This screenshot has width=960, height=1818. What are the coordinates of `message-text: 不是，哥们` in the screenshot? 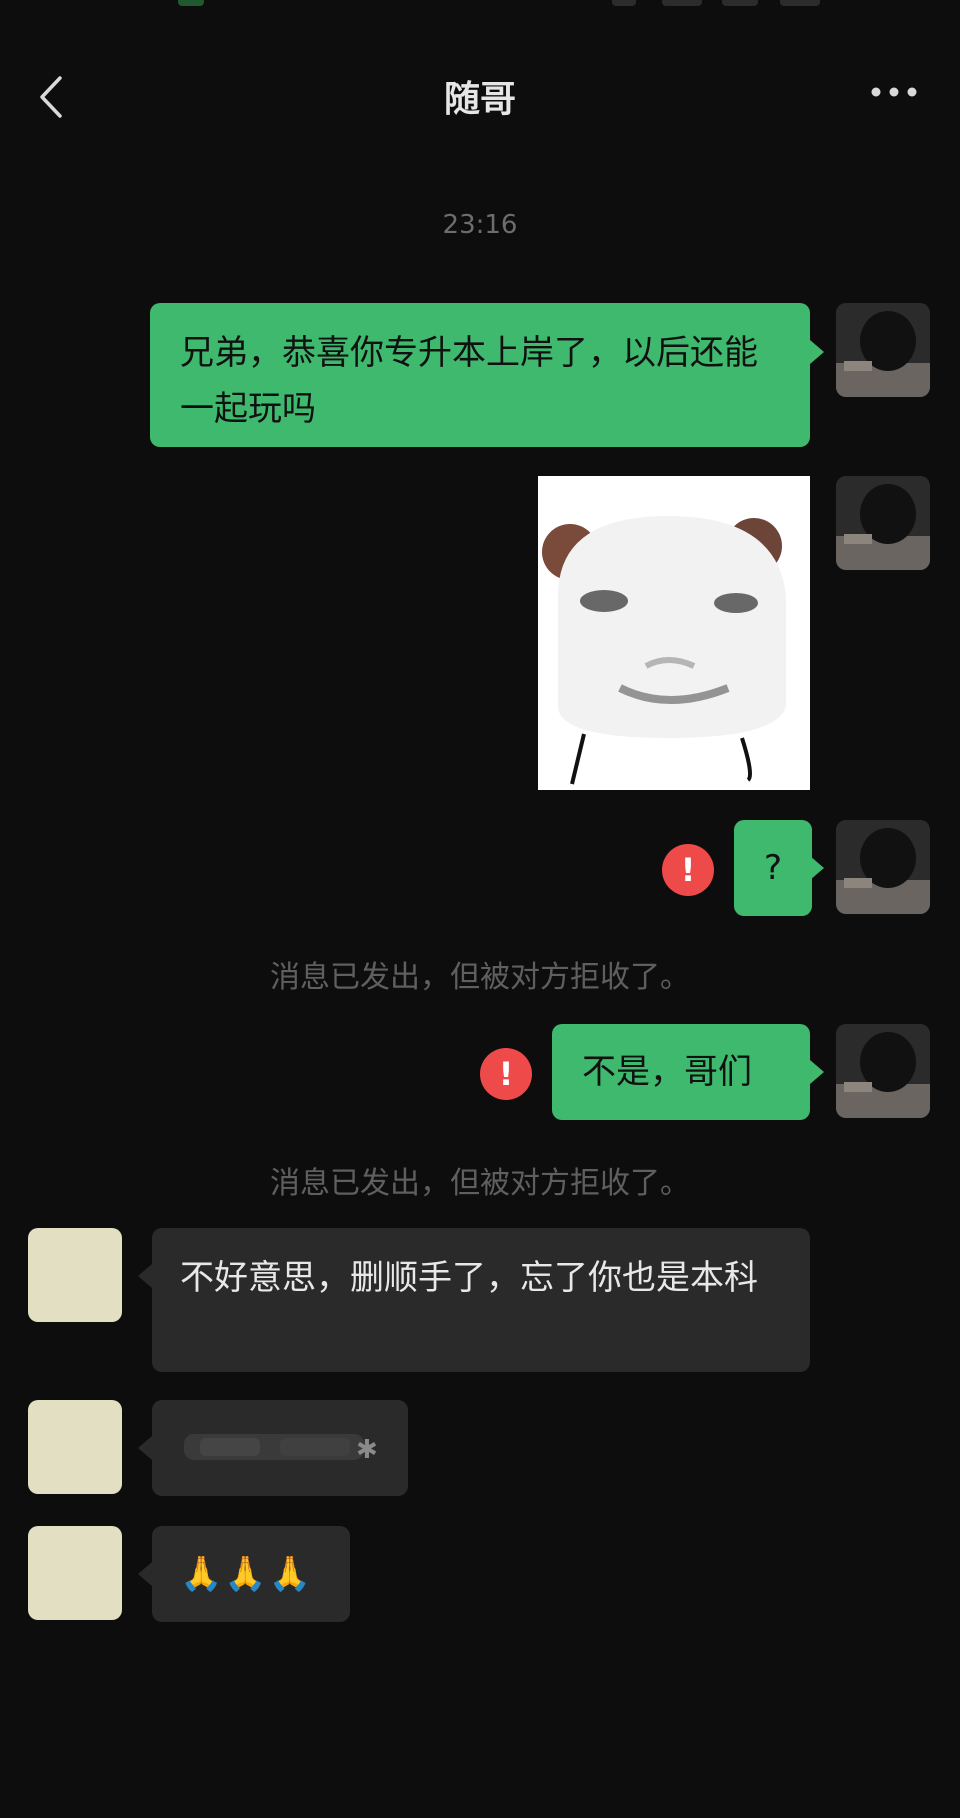 It's located at (667, 1072).